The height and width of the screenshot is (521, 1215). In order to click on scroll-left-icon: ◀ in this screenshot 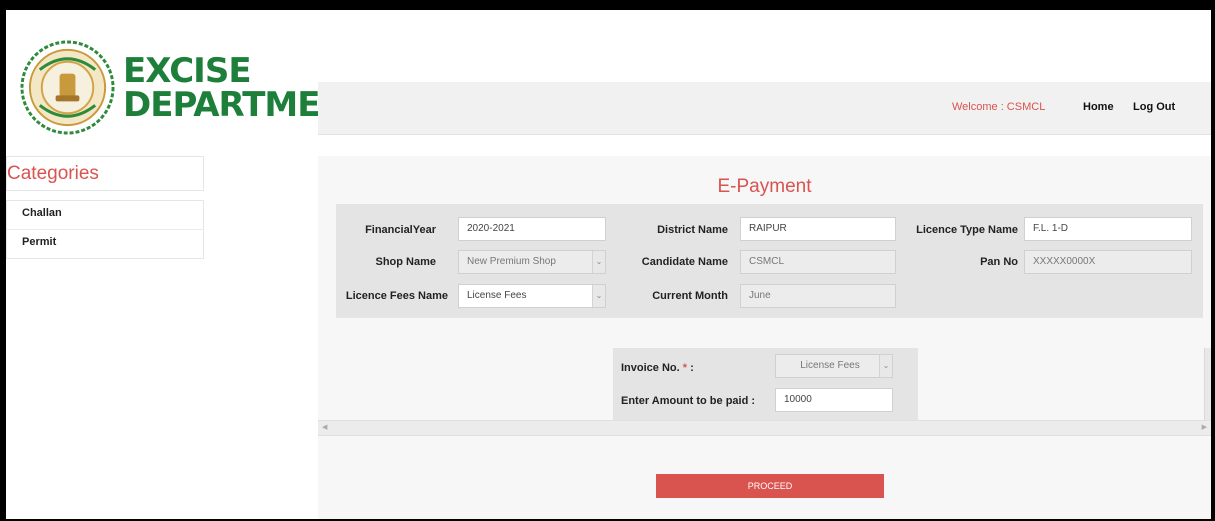, I will do `click(324, 427)`.